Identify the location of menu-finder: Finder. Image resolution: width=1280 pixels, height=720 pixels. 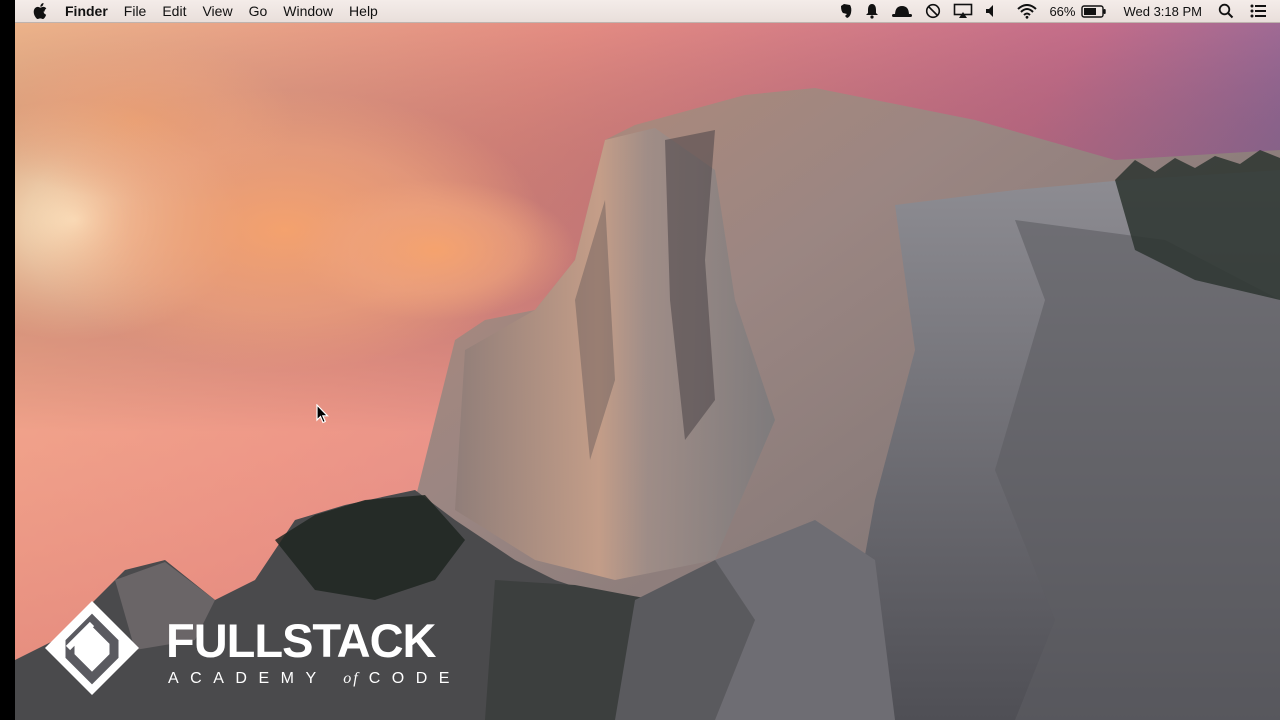
(86, 11).